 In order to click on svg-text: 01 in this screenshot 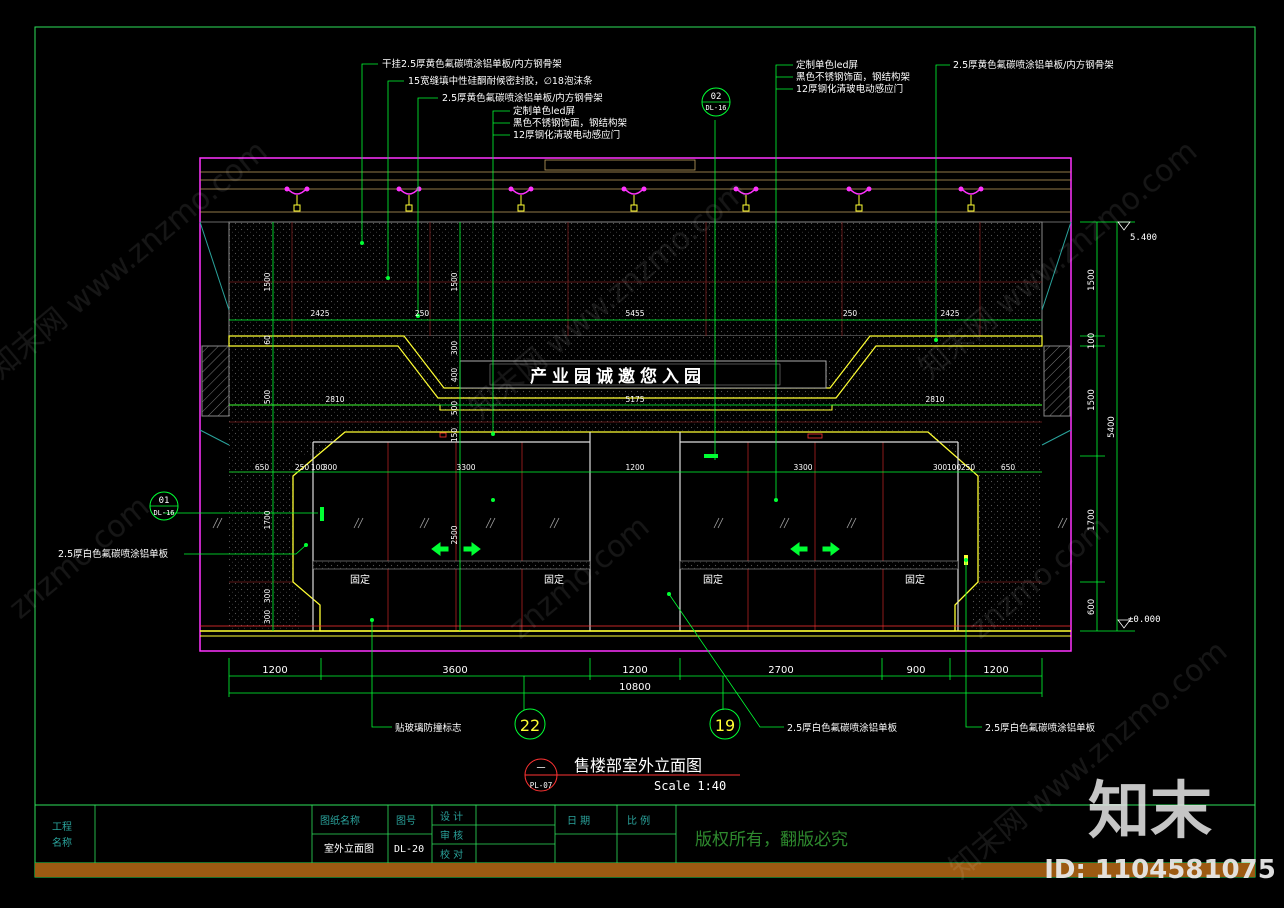, I will do `click(164, 501)`.